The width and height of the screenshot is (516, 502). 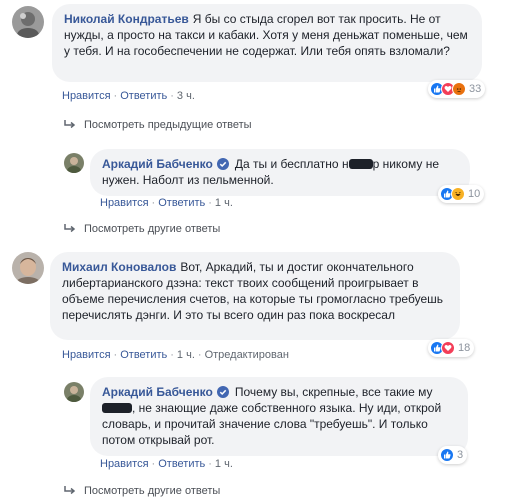 What do you see at coordinates (460, 455) in the screenshot?
I see `reaction-count: 3` at bounding box center [460, 455].